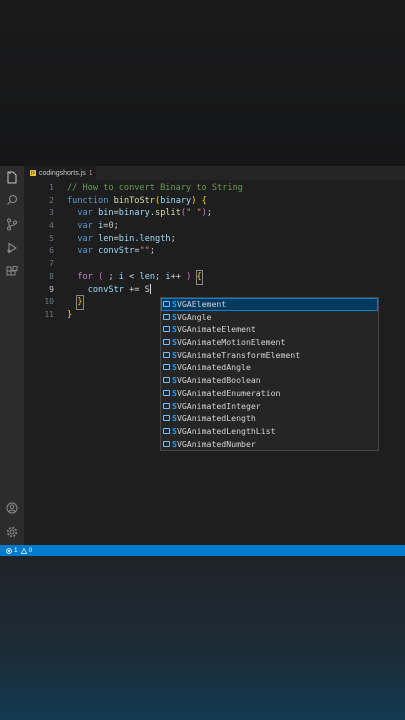 This screenshot has height=720, width=405. What do you see at coordinates (228, 392) in the screenshot?
I see `suggestion-label: VGAnimatedEnumeration` at bounding box center [228, 392].